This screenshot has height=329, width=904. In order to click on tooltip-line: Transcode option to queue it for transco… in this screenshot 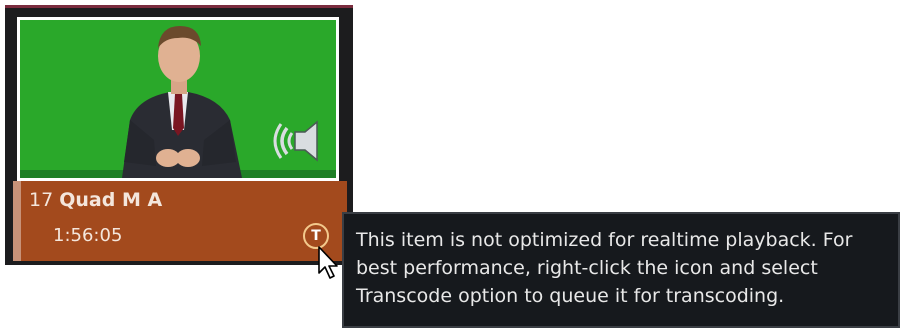, I will do `click(570, 296)`.